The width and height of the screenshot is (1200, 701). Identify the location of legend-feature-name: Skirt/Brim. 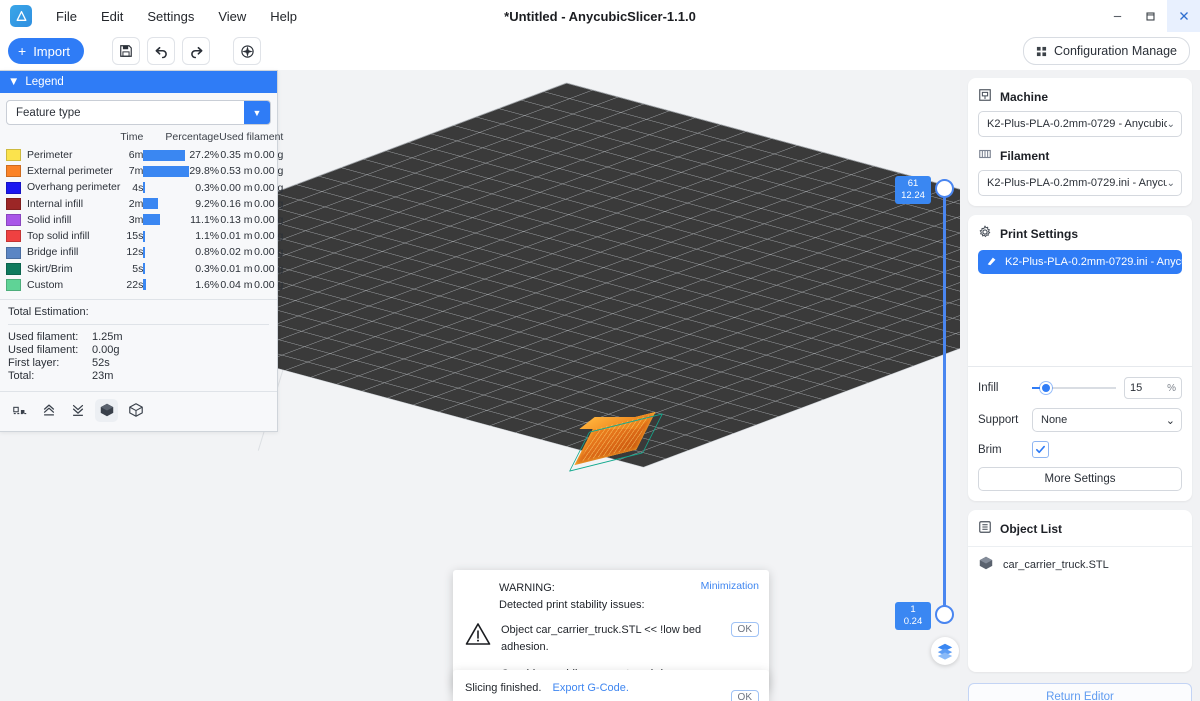
(50, 268).